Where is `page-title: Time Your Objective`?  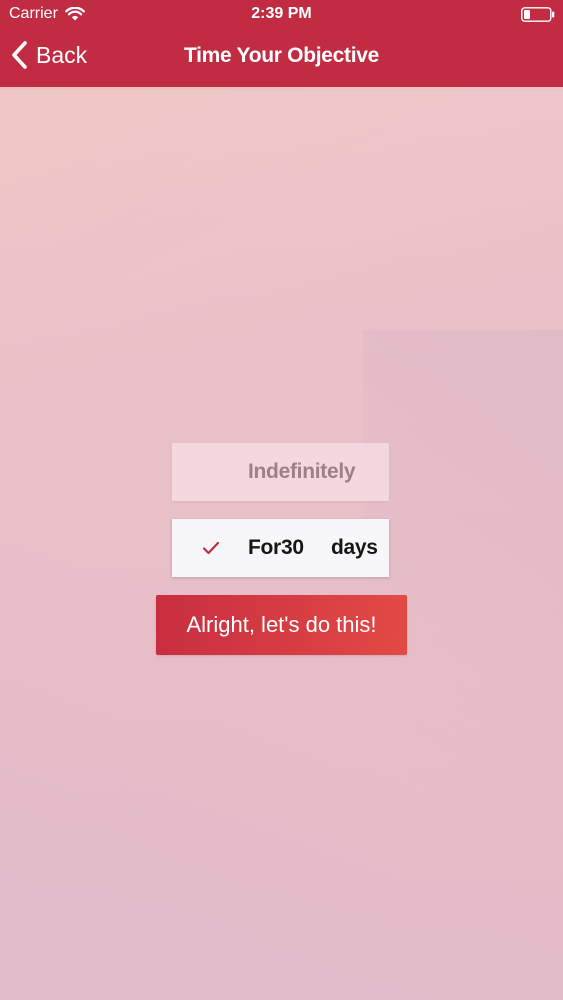
page-title: Time Your Objective is located at coordinates (281, 55).